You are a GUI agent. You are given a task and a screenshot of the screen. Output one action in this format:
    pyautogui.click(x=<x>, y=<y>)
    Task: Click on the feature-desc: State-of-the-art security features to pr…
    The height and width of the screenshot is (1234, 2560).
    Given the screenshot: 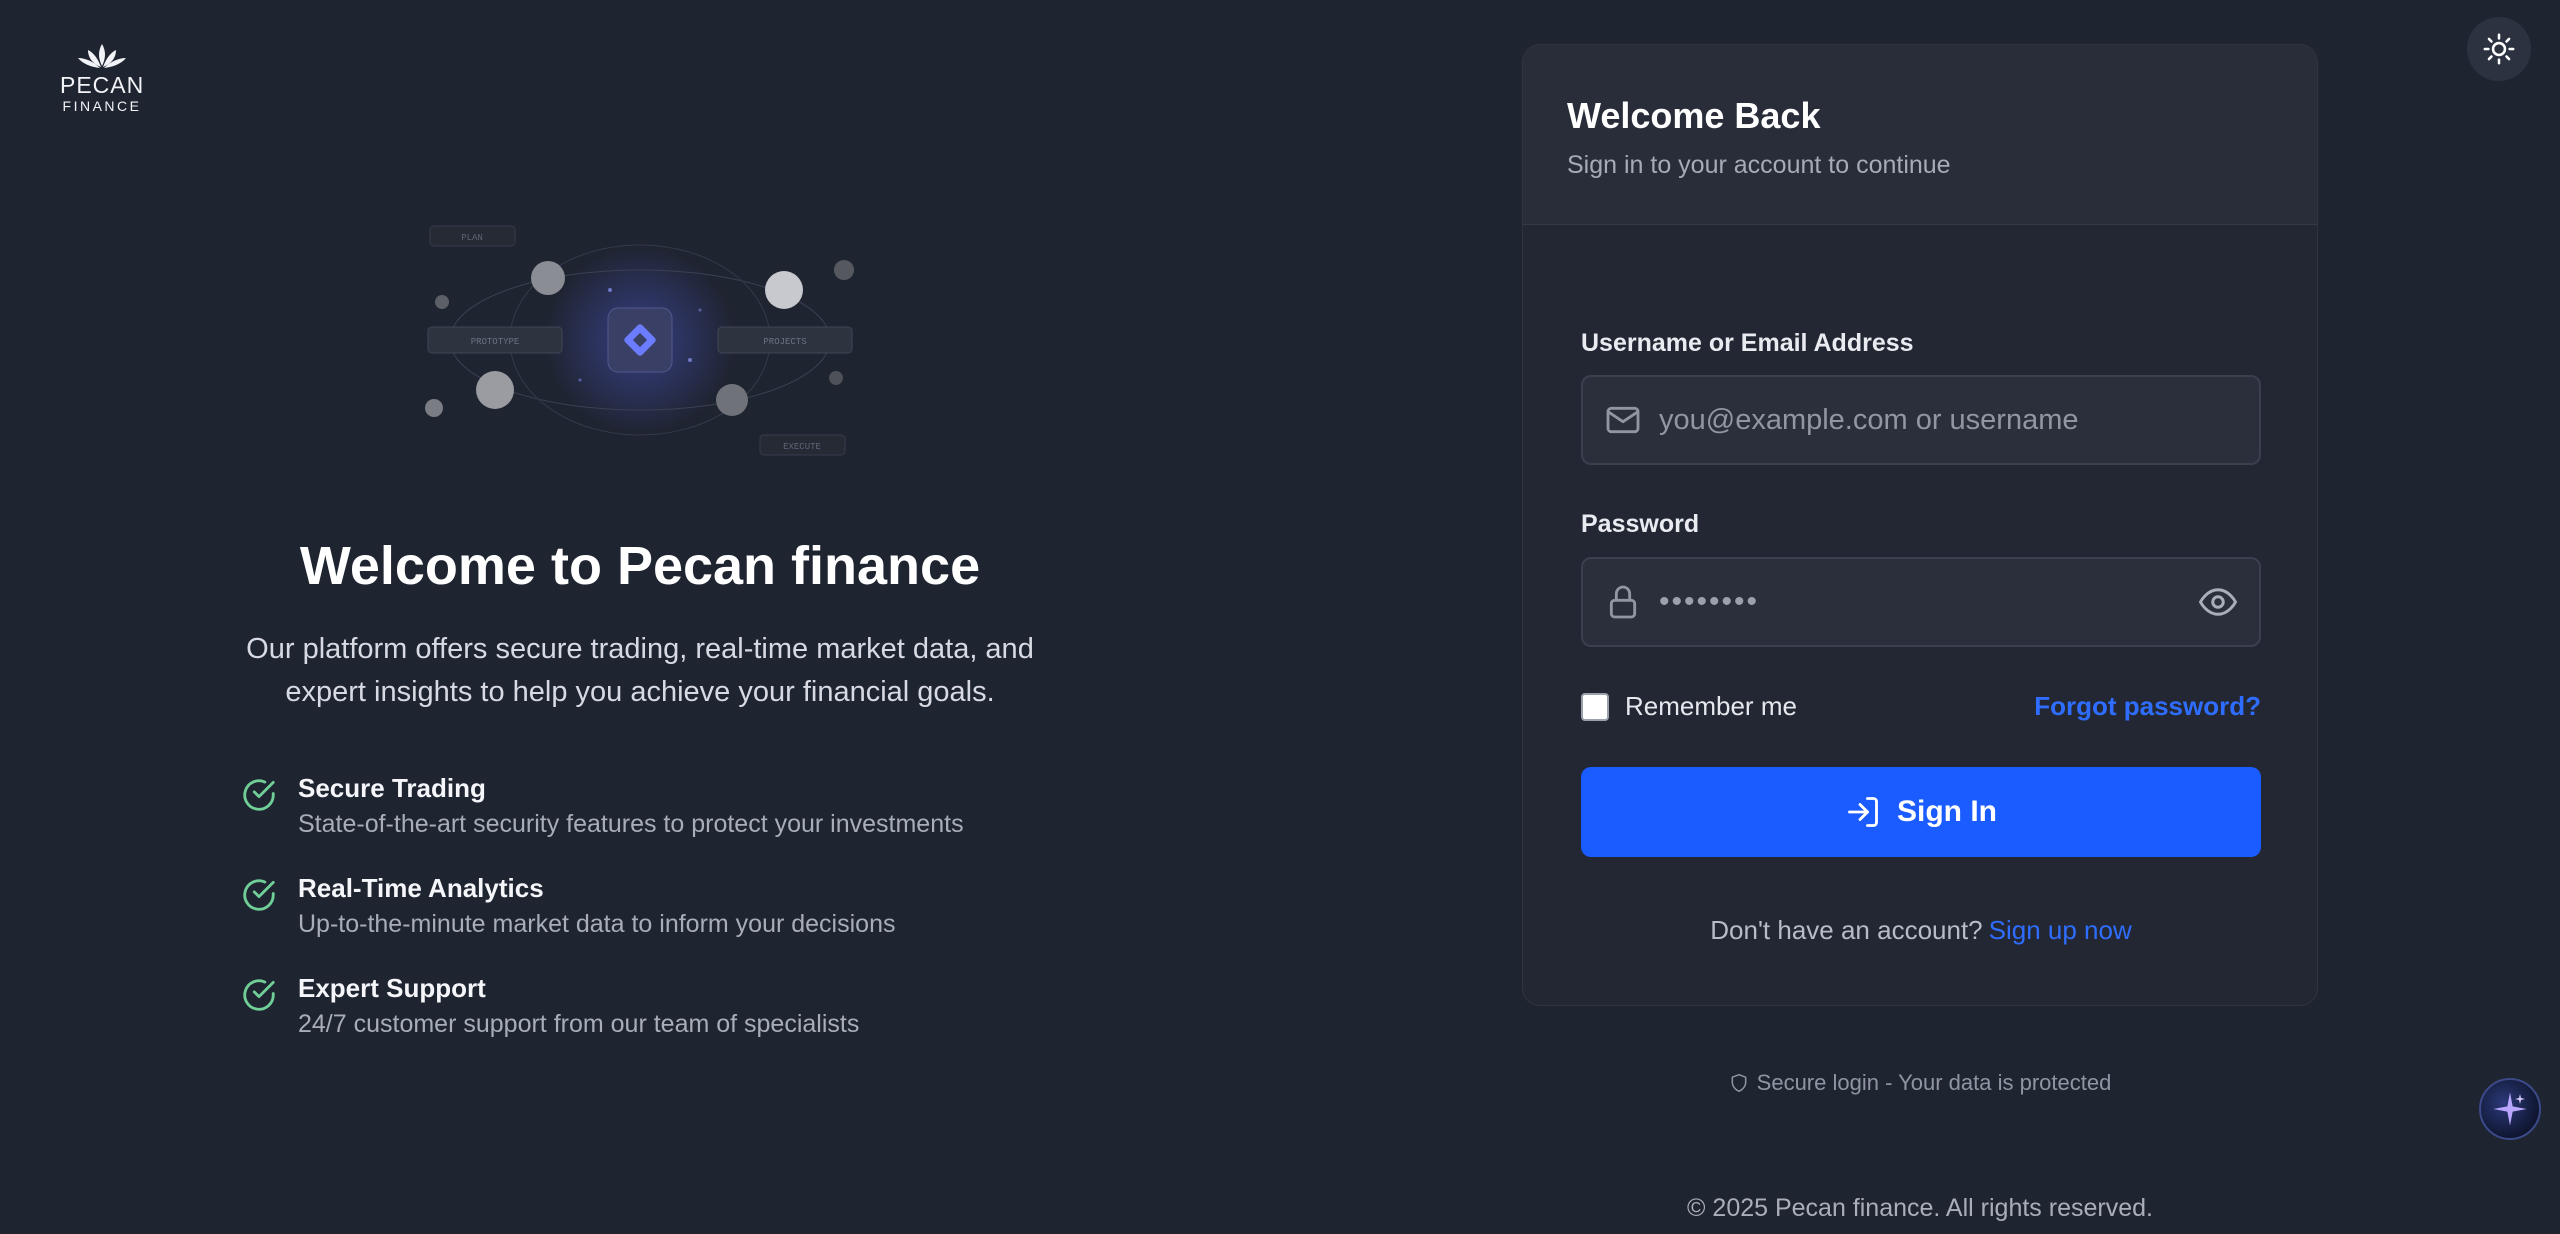 What is the action you would take?
    pyautogui.click(x=631, y=824)
    